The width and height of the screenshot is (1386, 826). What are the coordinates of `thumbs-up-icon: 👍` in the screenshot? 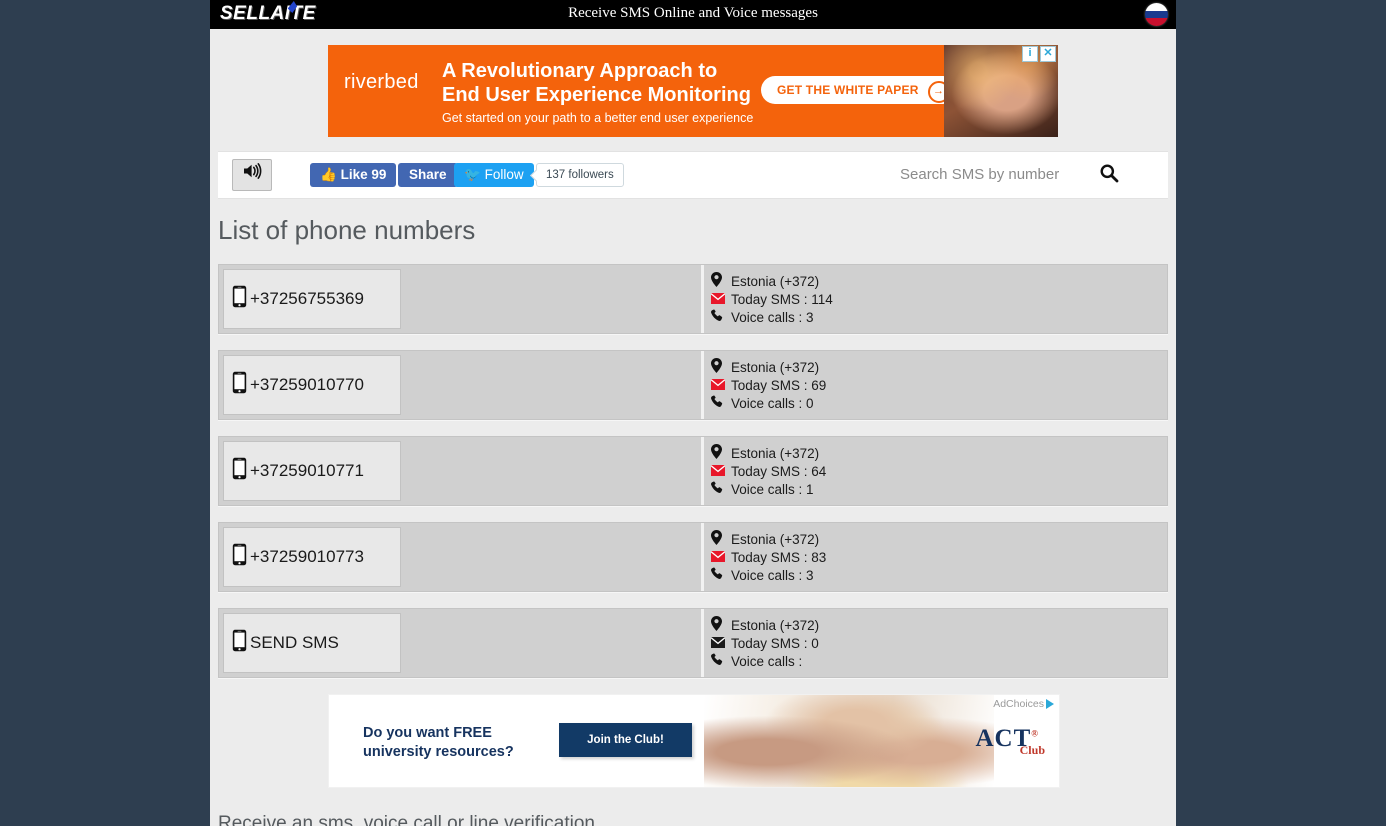 It's located at (328, 174).